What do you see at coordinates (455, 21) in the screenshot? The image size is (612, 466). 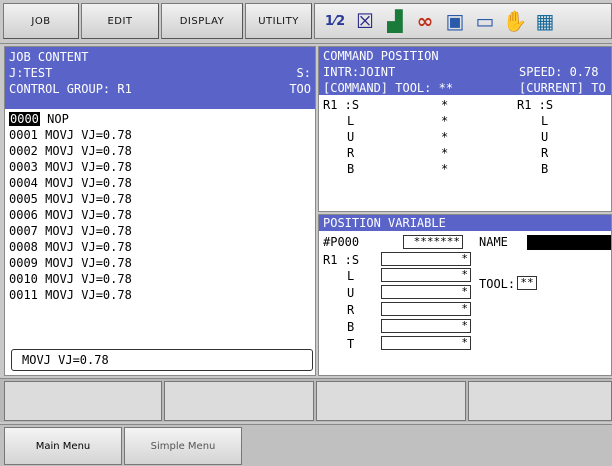 I see `memory-icon: ▣` at bounding box center [455, 21].